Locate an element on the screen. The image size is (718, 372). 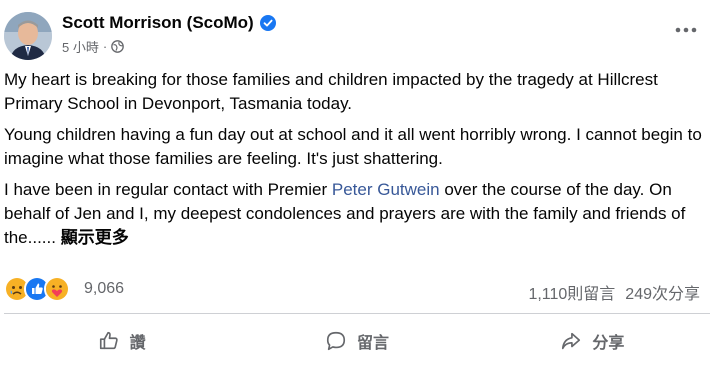
thumbs-up-icon is located at coordinates (108, 340).